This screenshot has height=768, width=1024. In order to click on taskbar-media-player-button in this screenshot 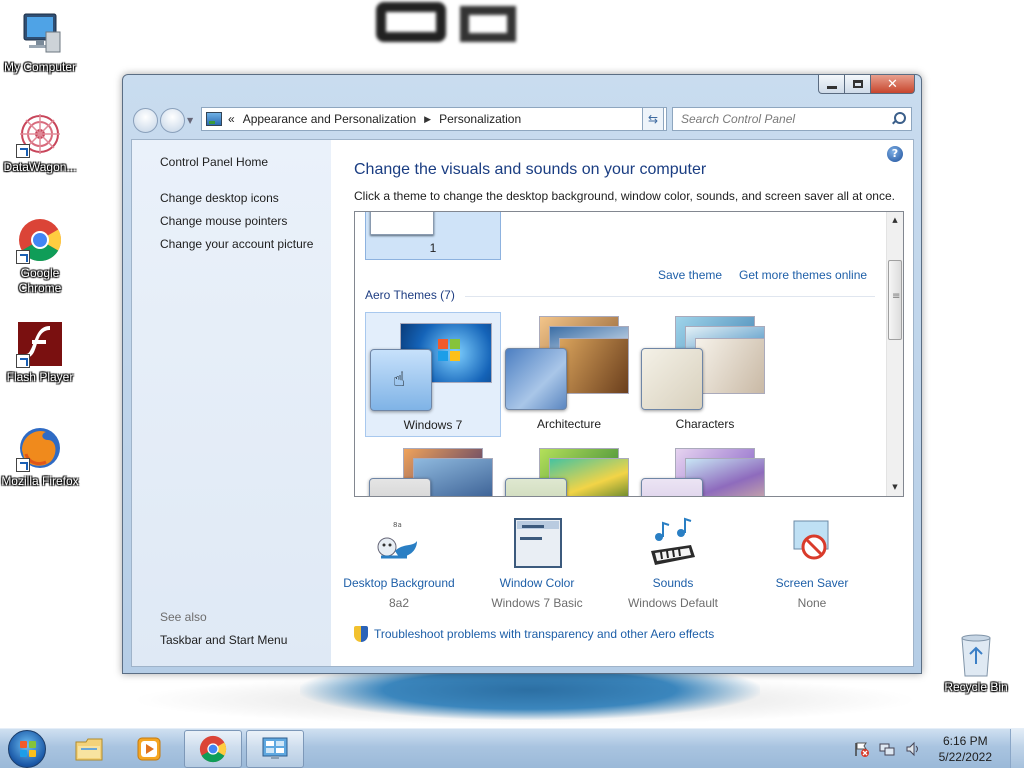, I will do `click(149, 749)`.